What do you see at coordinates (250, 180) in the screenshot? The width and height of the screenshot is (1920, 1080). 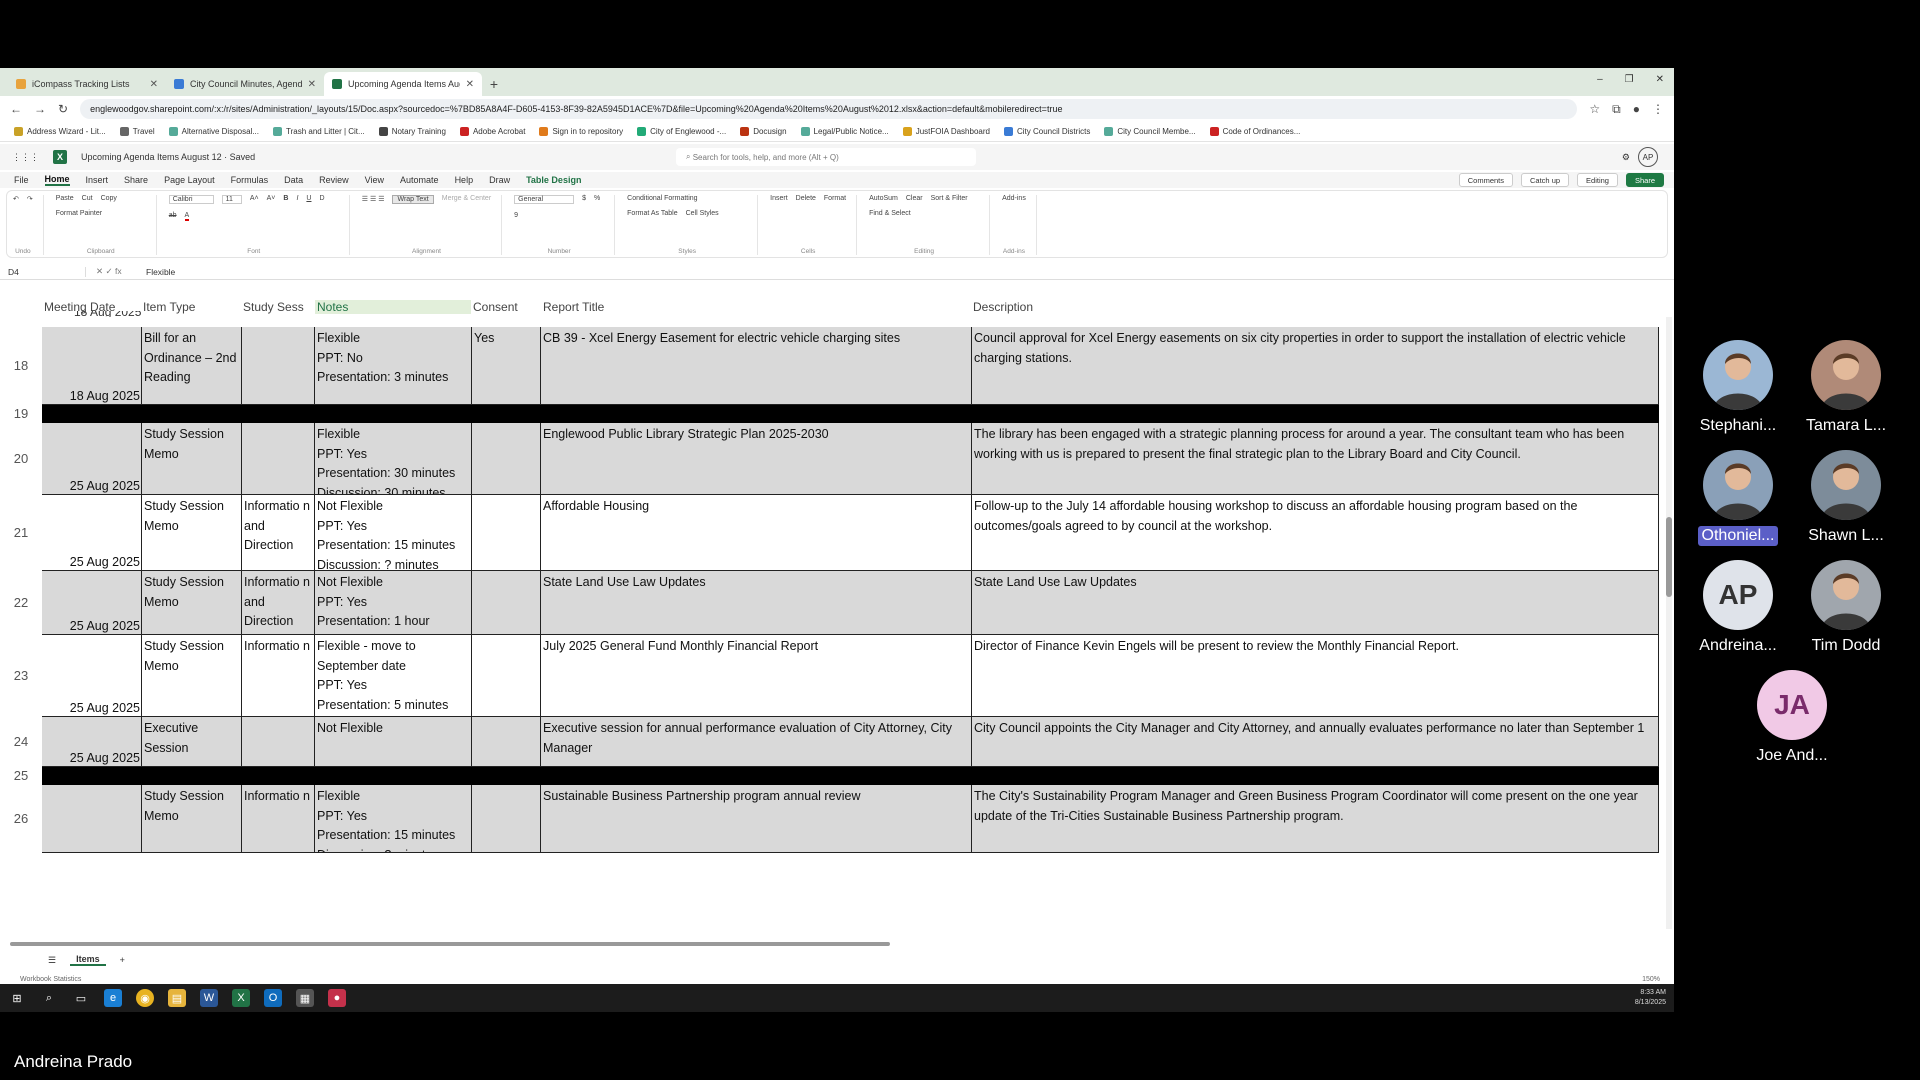 I see `tab-formulas: Formulas` at bounding box center [250, 180].